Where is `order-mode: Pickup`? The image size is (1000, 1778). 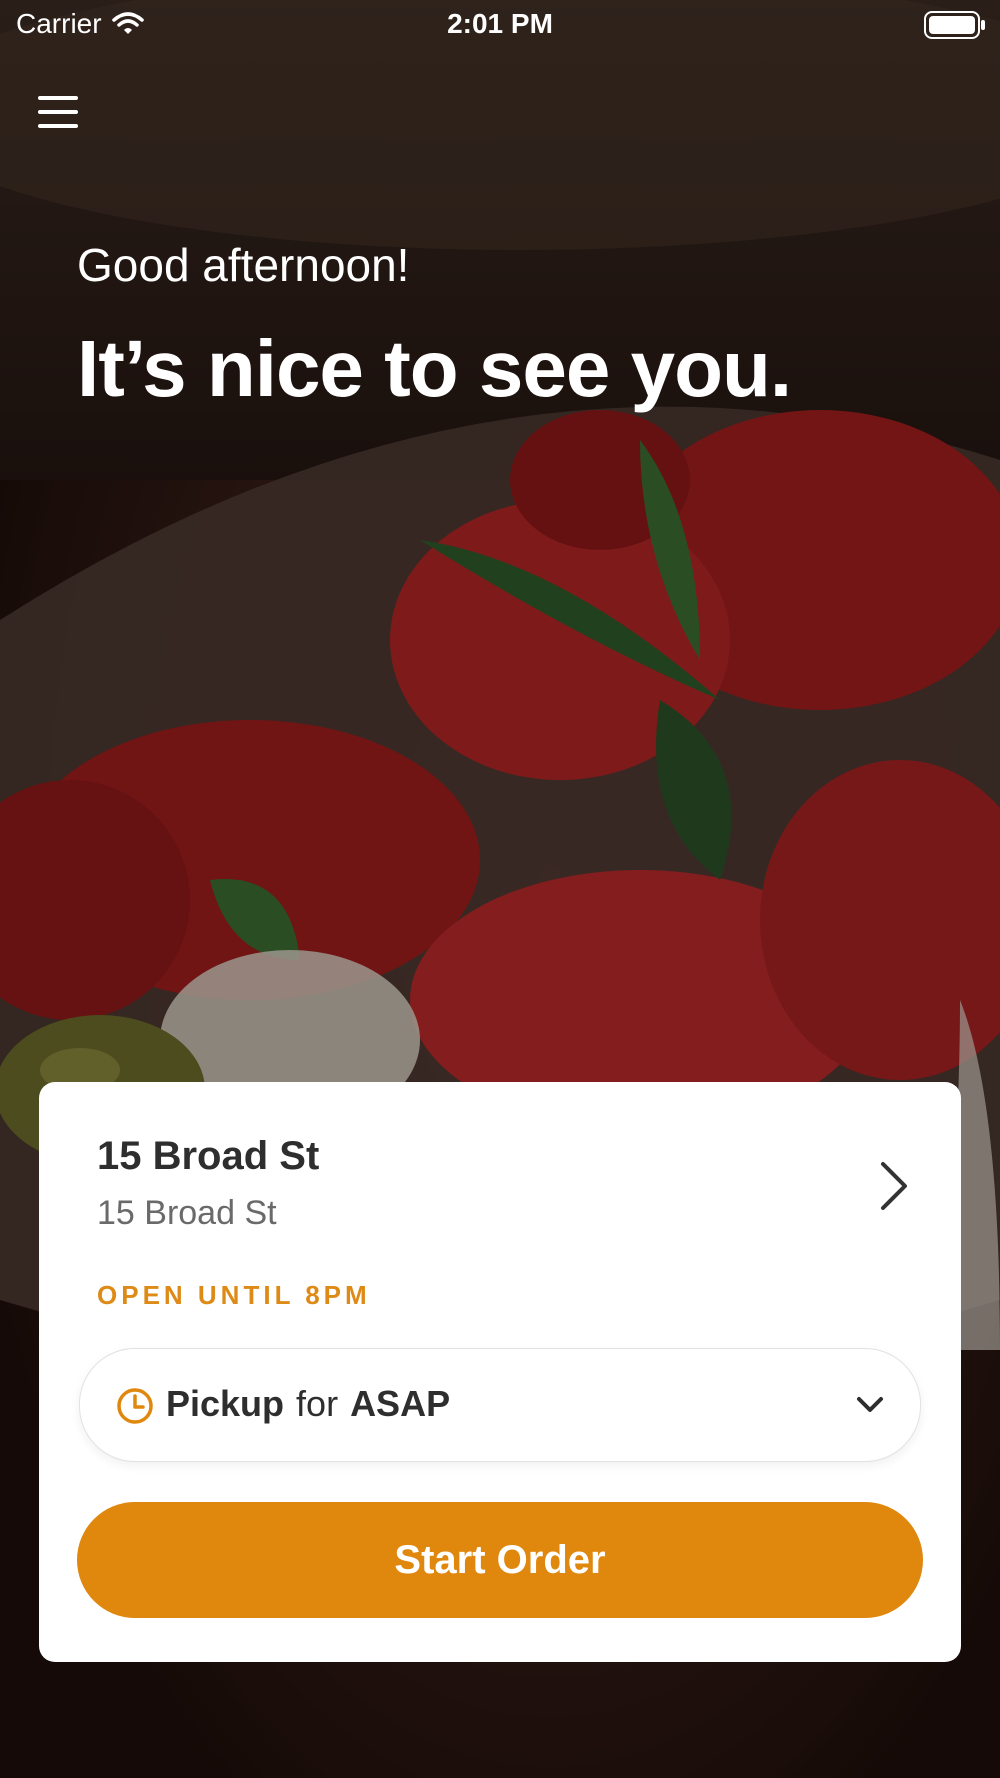
order-mode: Pickup is located at coordinates (225, 1403).